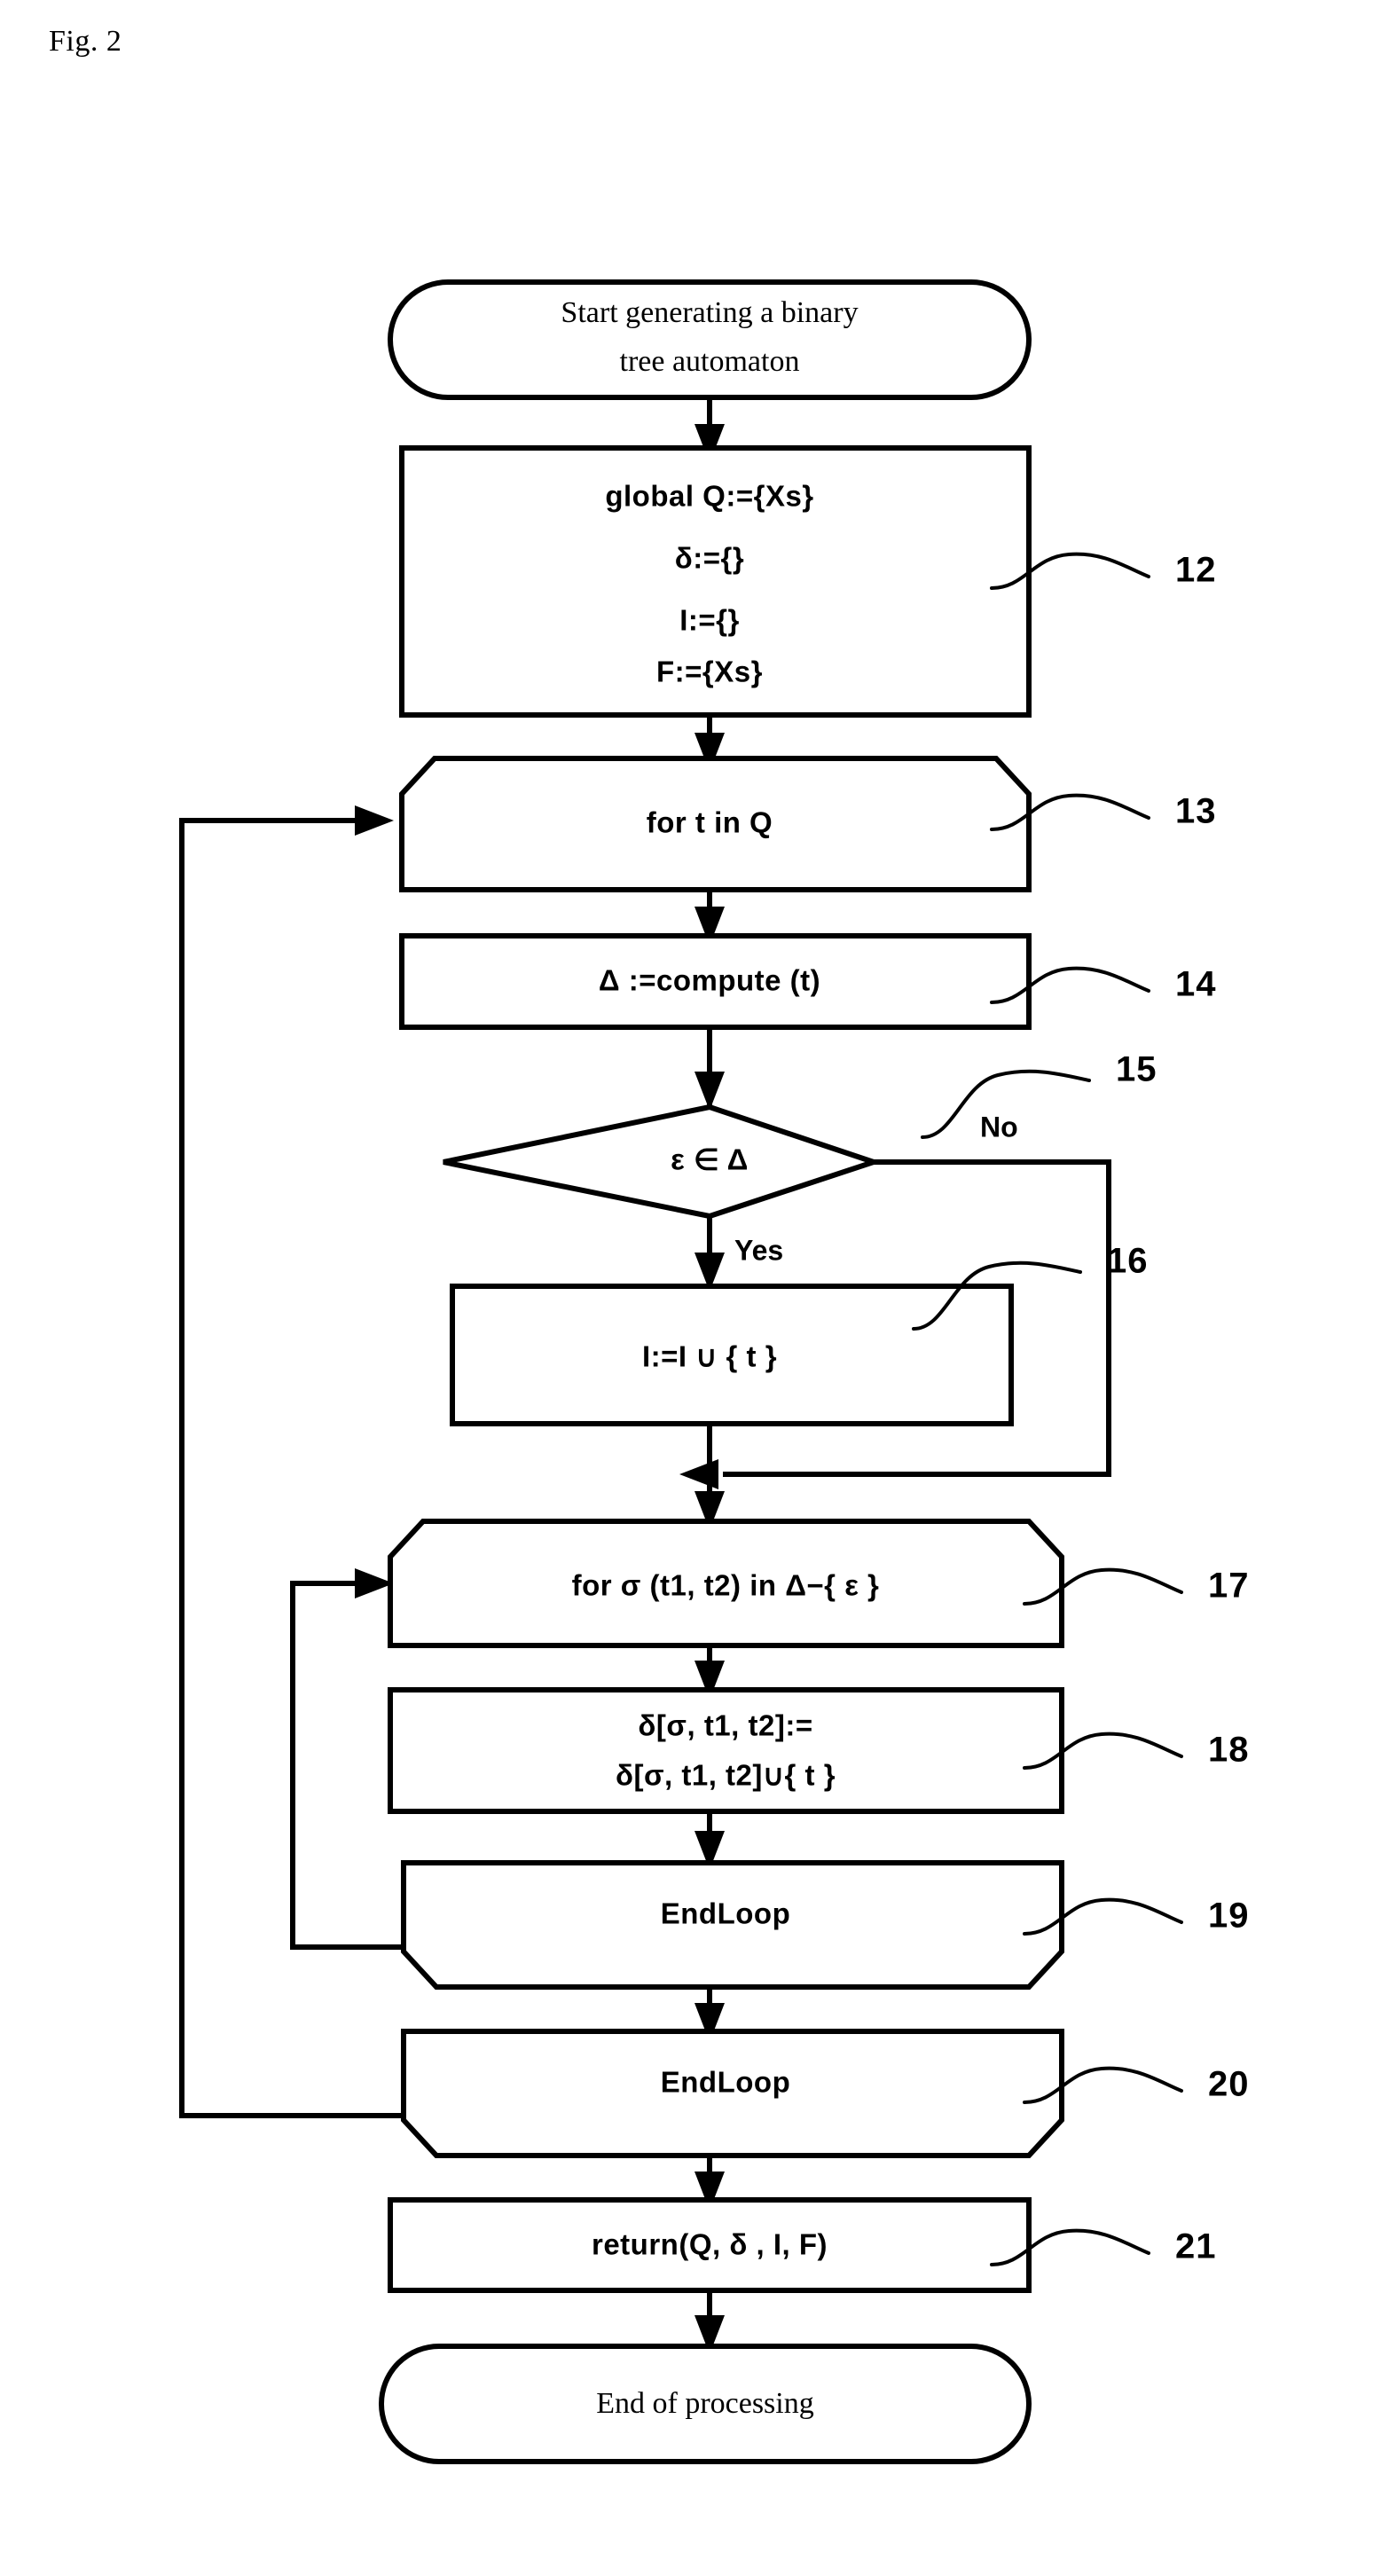 This screenshot has height=2576, width=1389. I want to click on node-return-label: return(Q, δ , I, F), so click(710, 2244).